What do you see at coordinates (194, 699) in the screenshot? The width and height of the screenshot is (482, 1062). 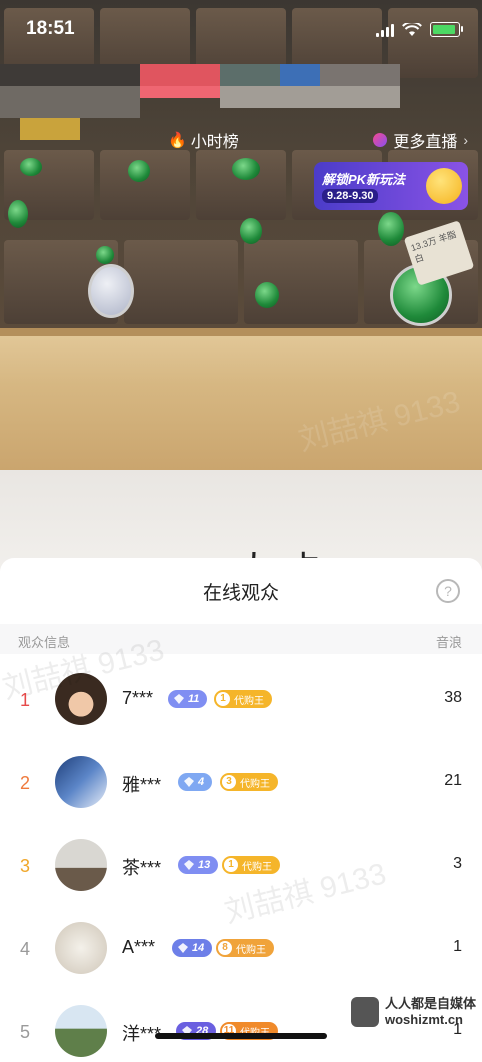 I see `level-number: 11` at bounding box center [194, 699].